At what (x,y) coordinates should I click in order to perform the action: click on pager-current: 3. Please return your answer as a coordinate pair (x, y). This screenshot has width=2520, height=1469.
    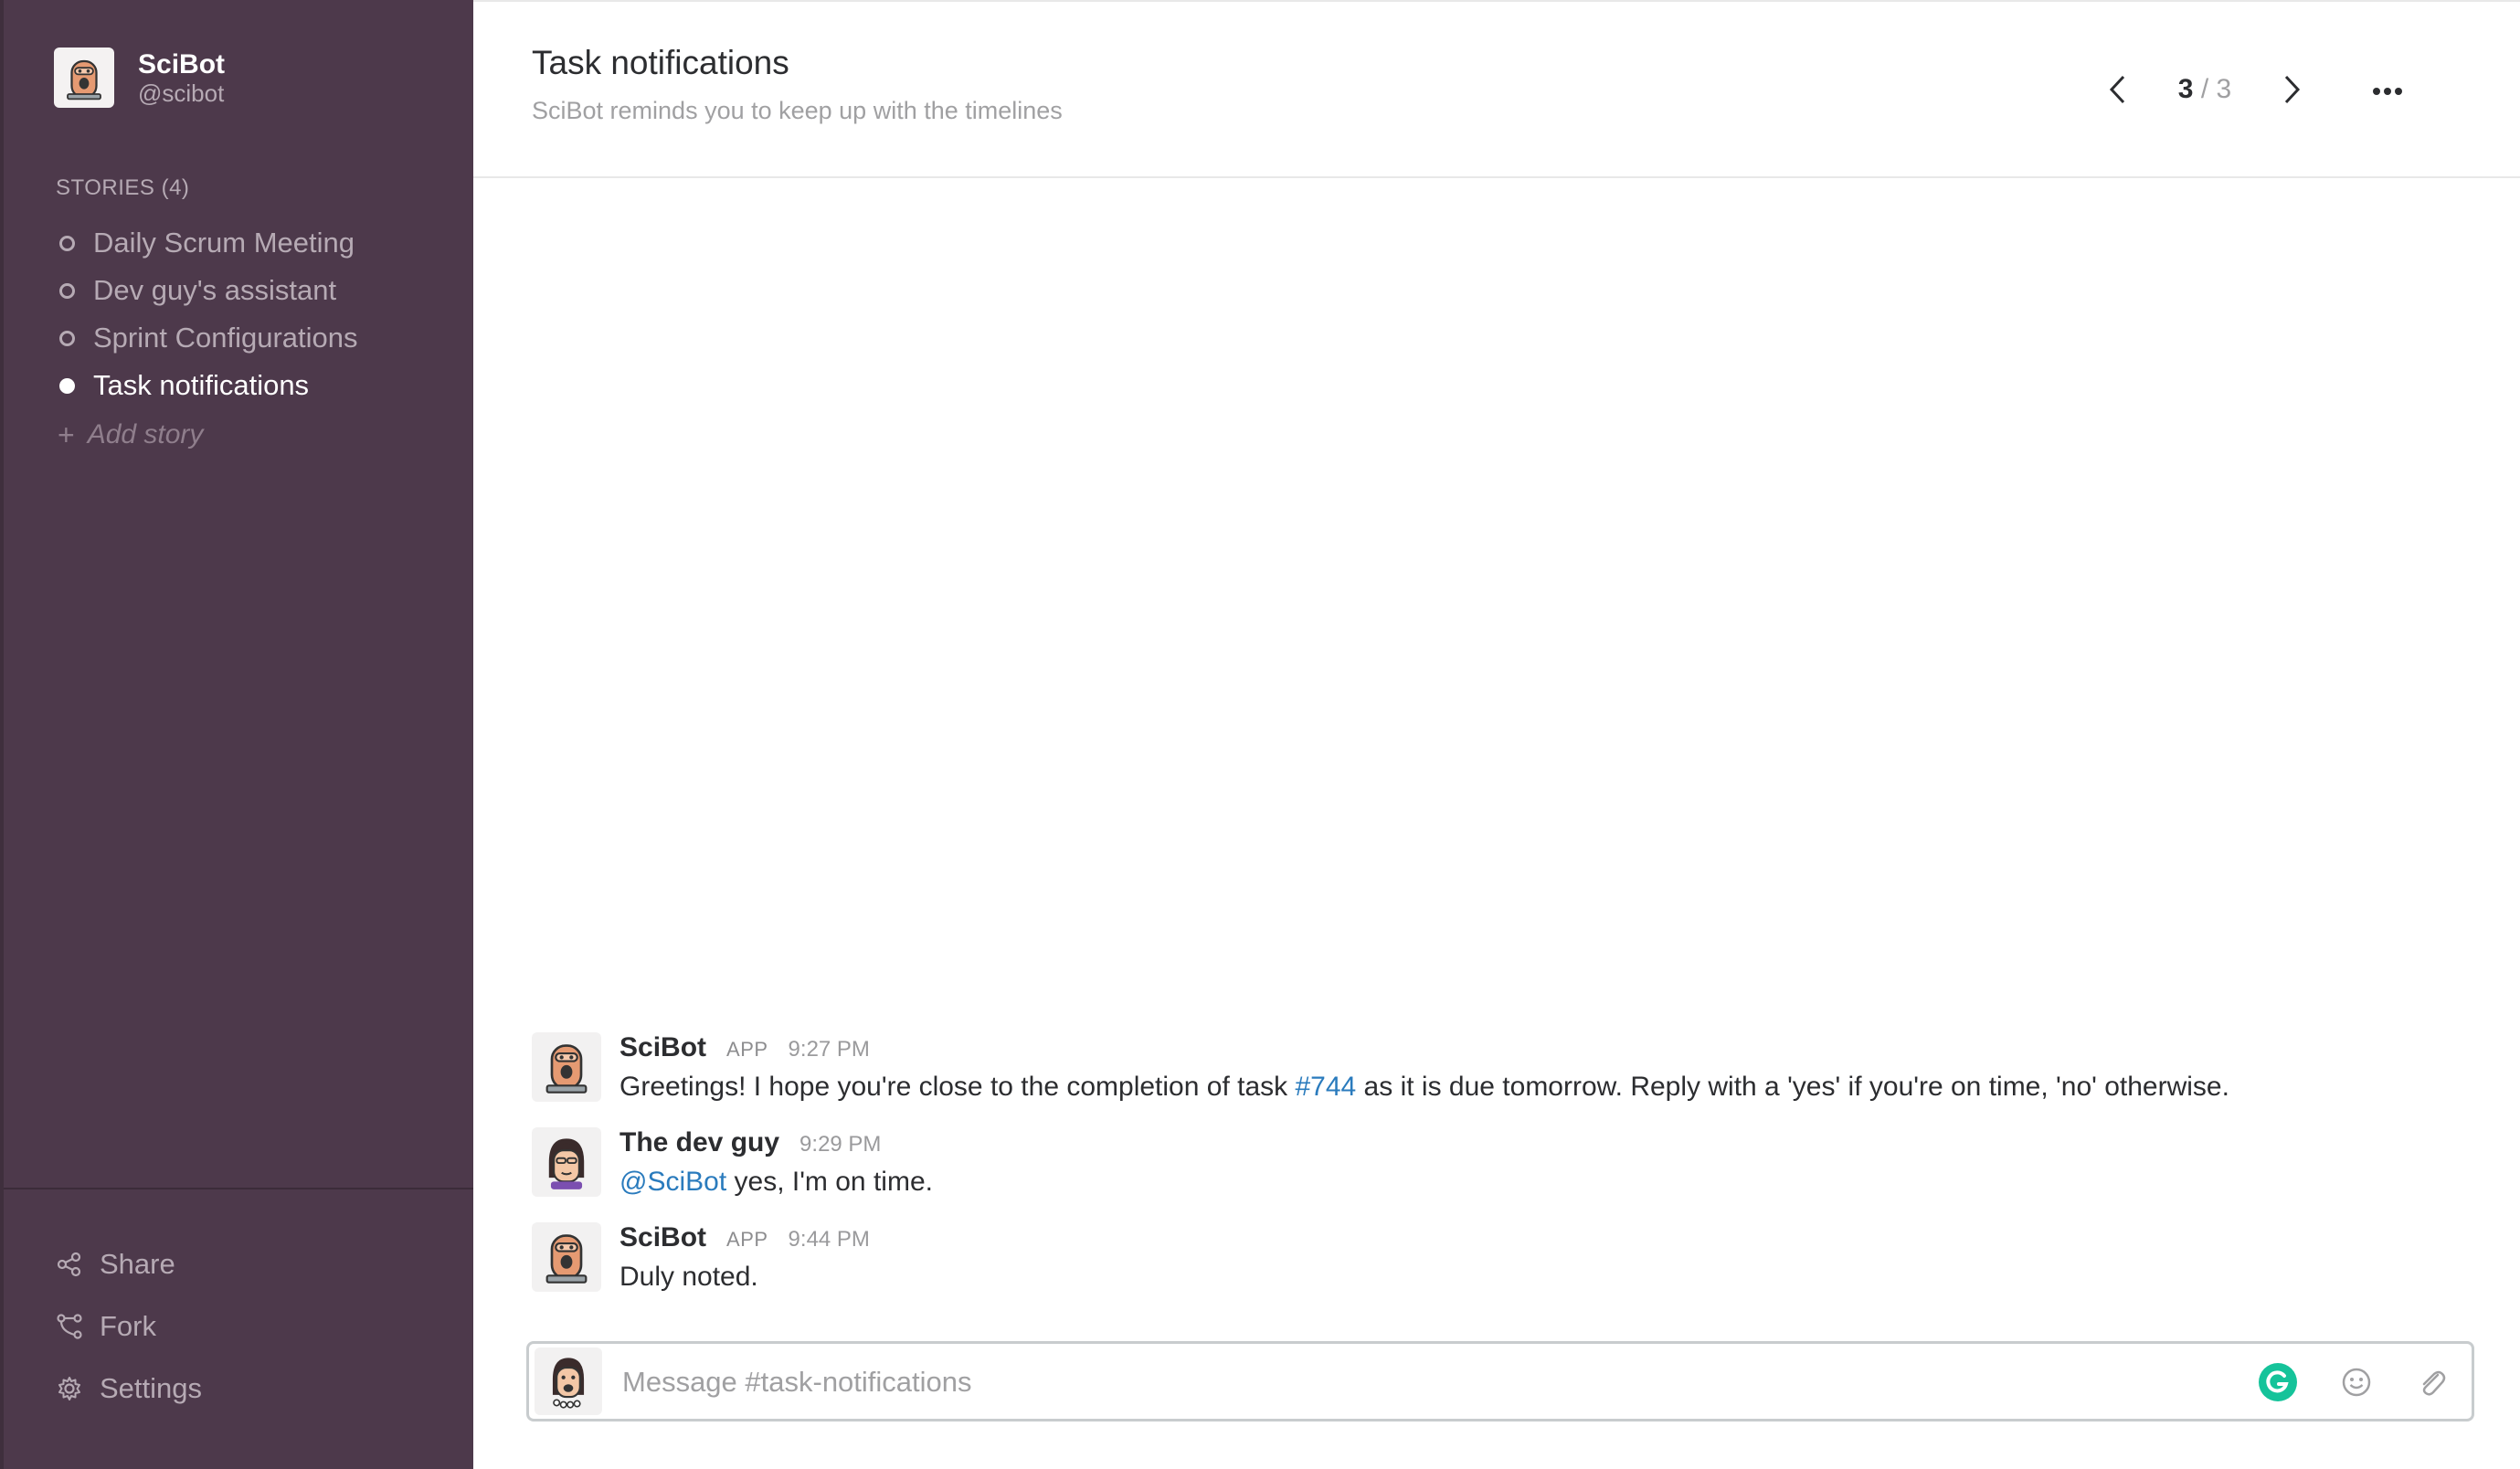
    Looking at the image, I should click on (2186, 89).